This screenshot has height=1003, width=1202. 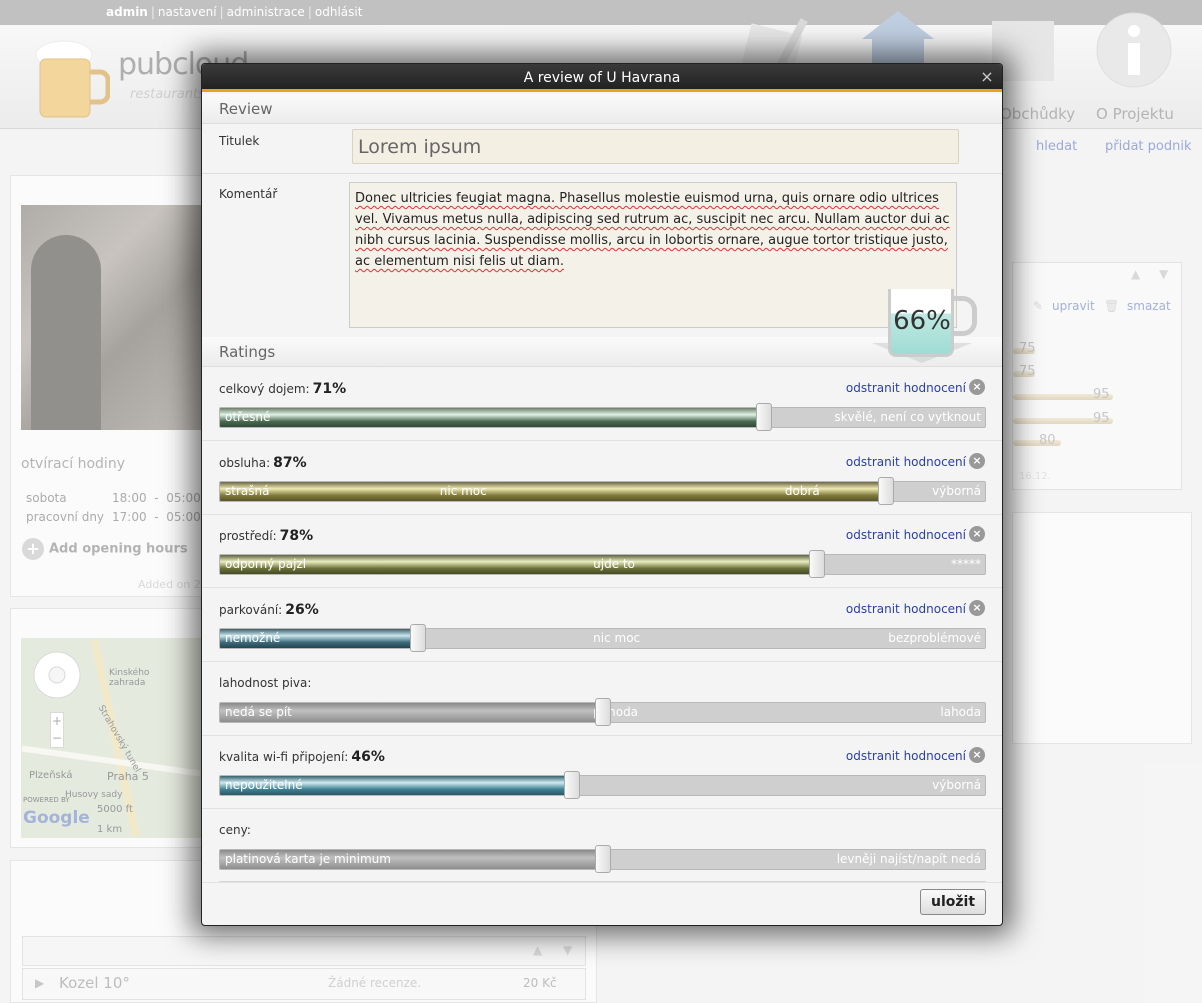 I want to click on dialog-title: A review of U Havrana, so click(x=602, y=78).